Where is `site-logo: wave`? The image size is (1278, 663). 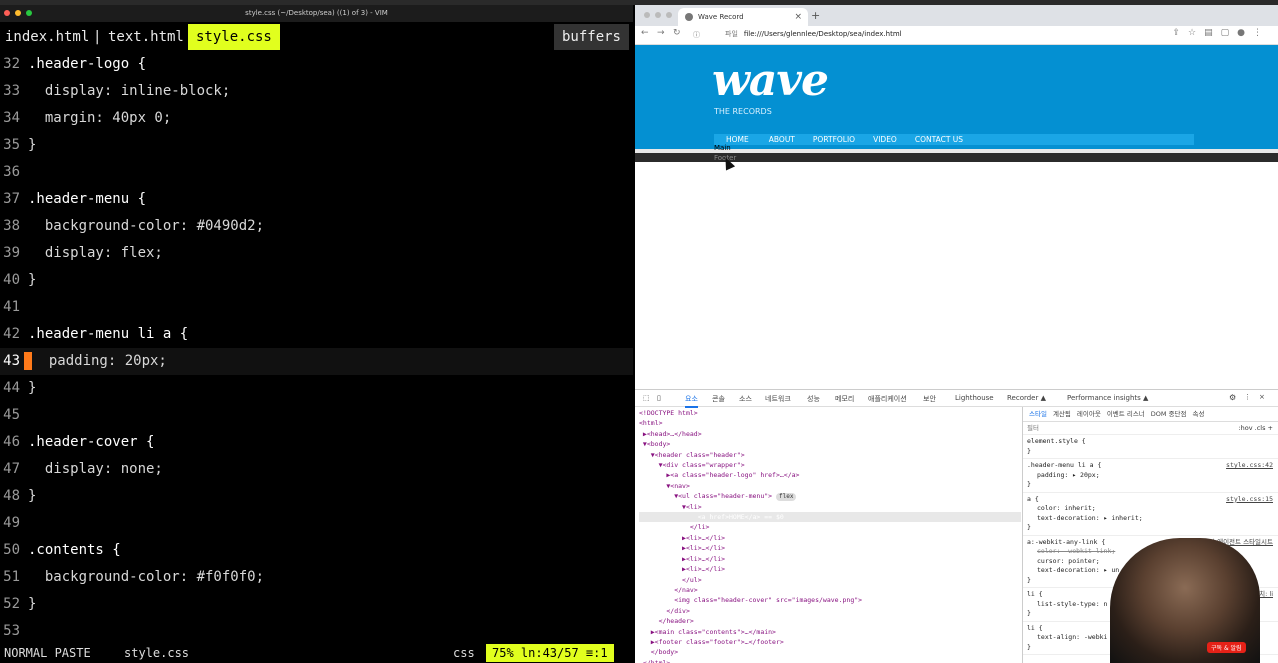 site-logo: wave is located at coordinates (770, 80).